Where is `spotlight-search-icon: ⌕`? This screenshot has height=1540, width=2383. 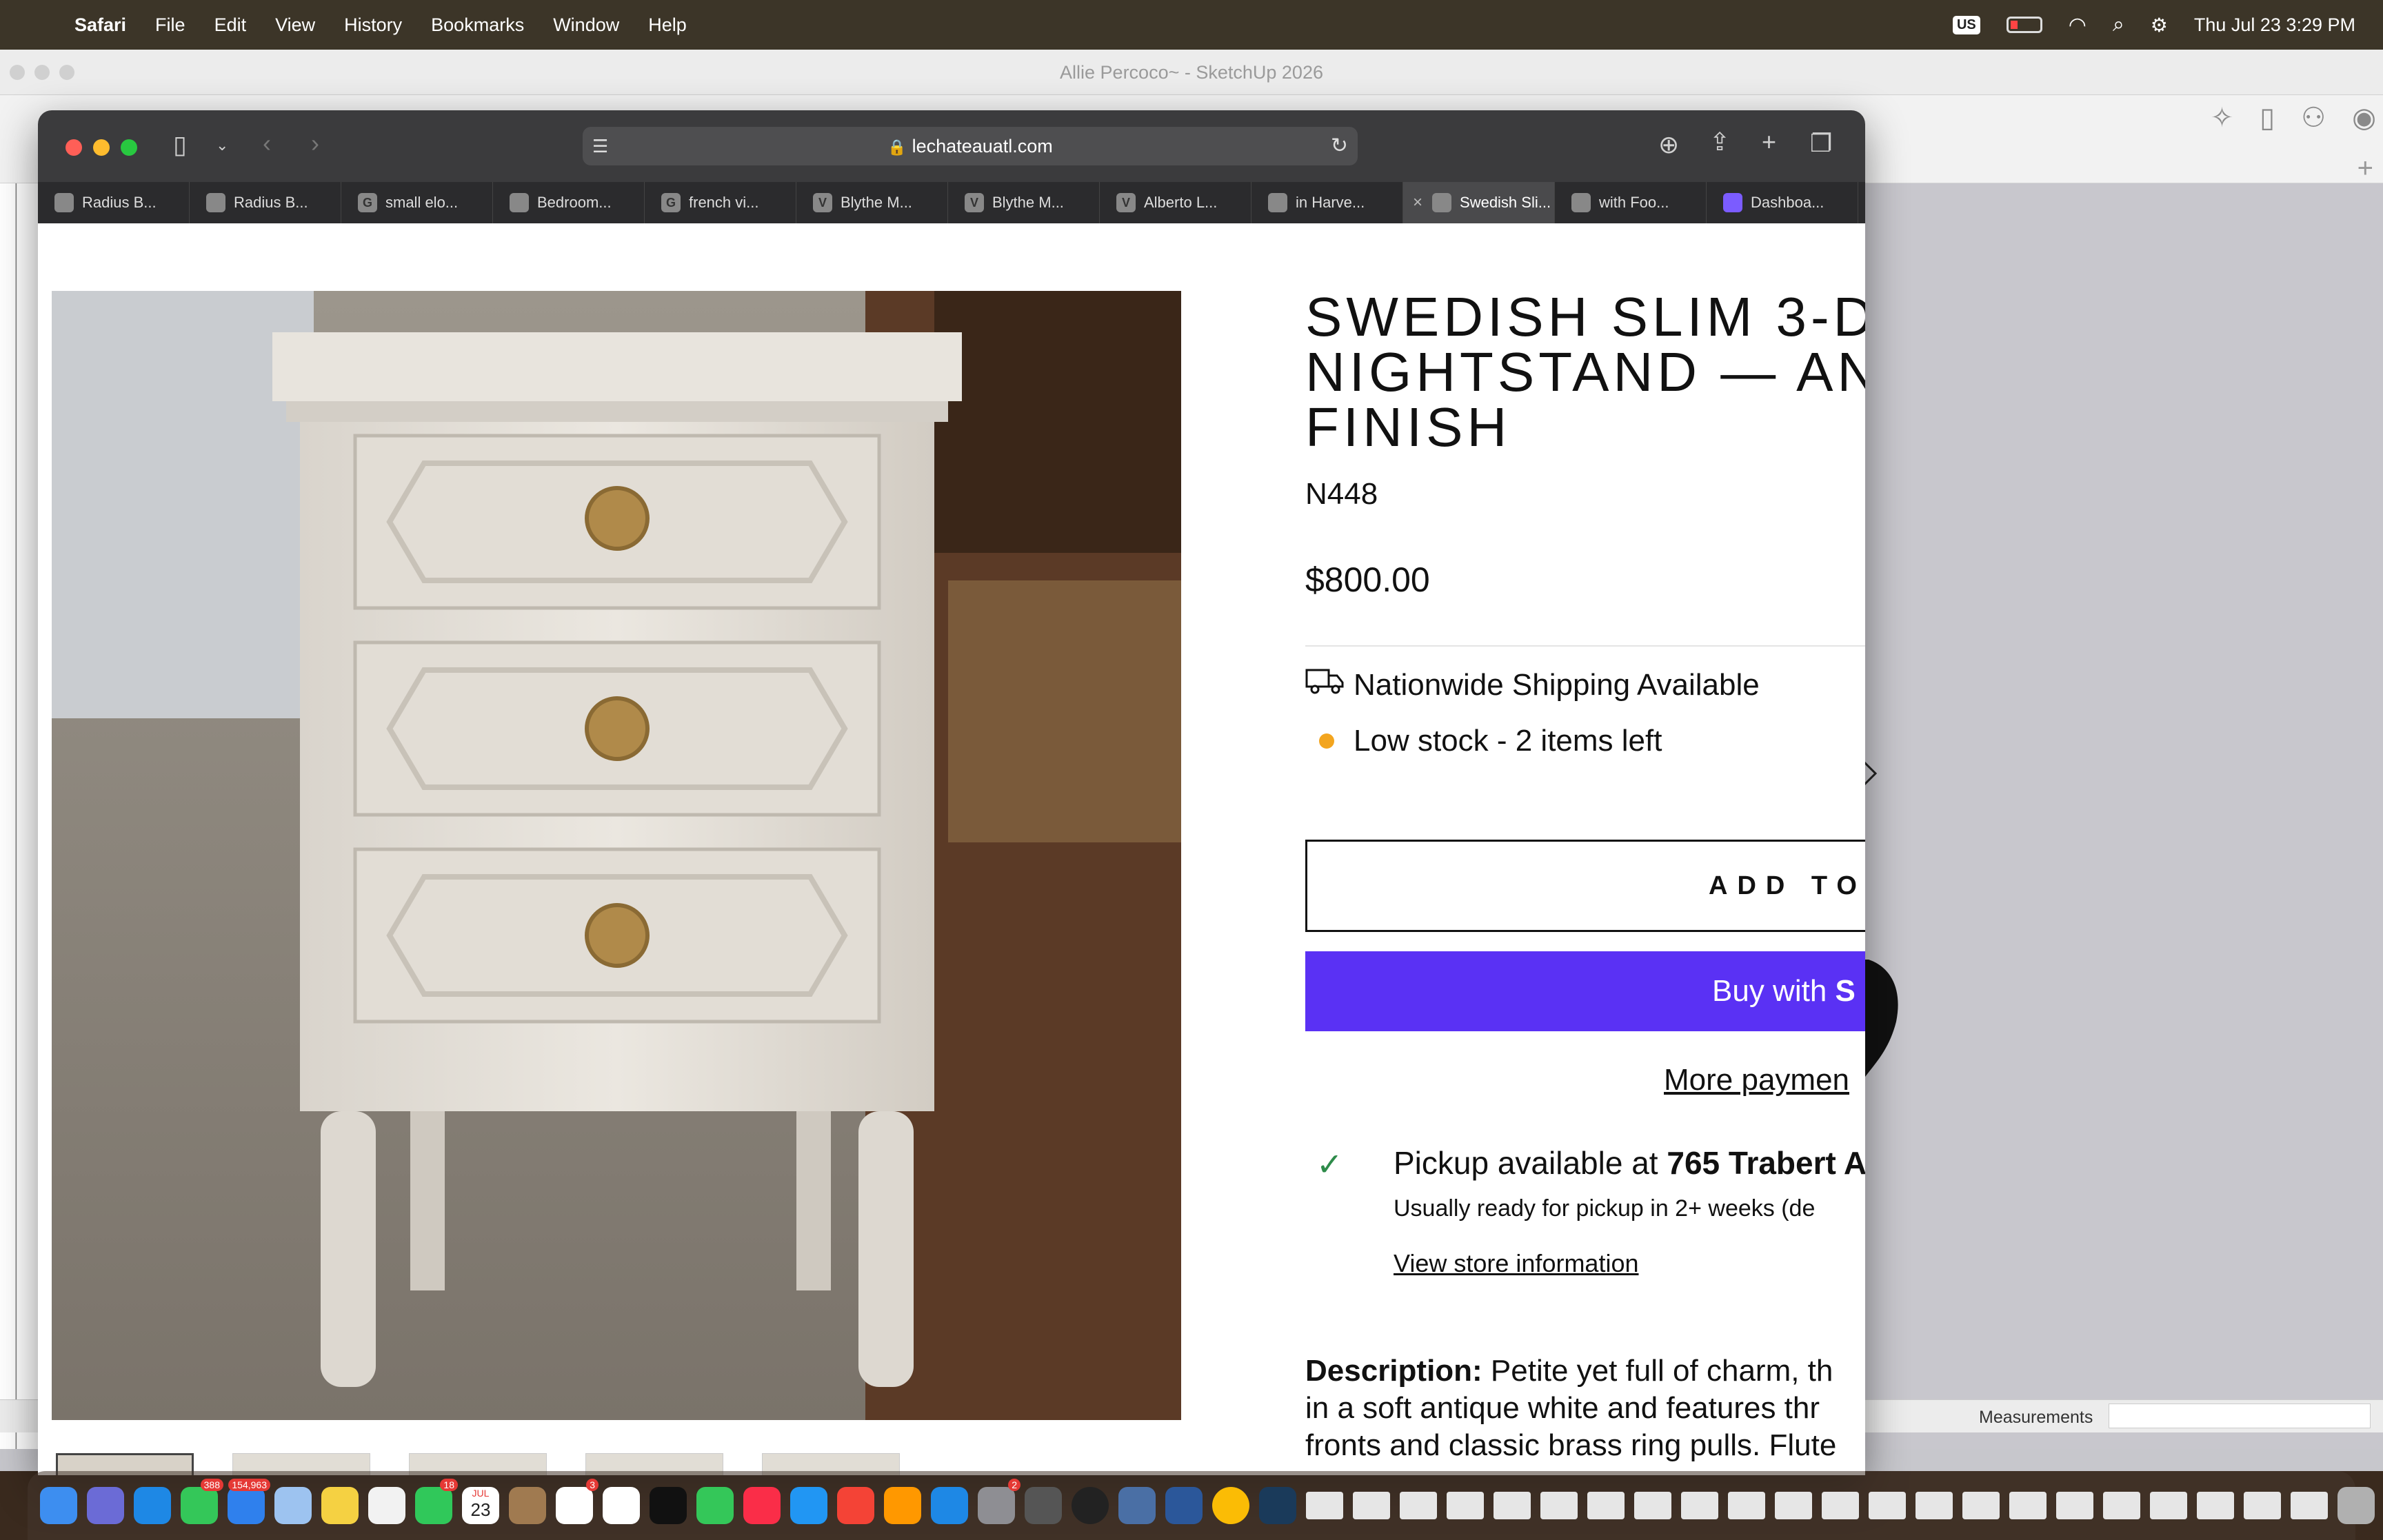 spotlight-search-icon: ⌕ is located at coordinates (2118, 25).